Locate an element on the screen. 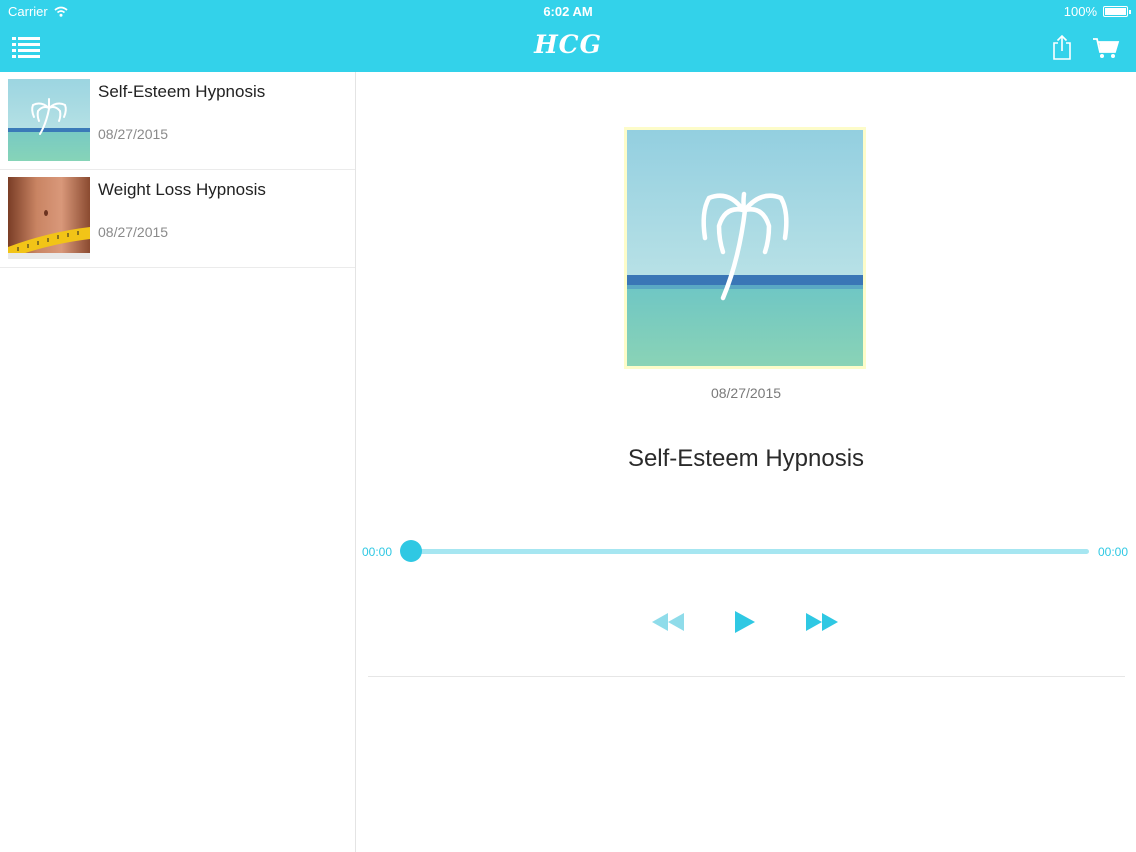 This screenshot has height=852, width=1136. status-time: 6:02 AM is located at coordinates (568, 11).